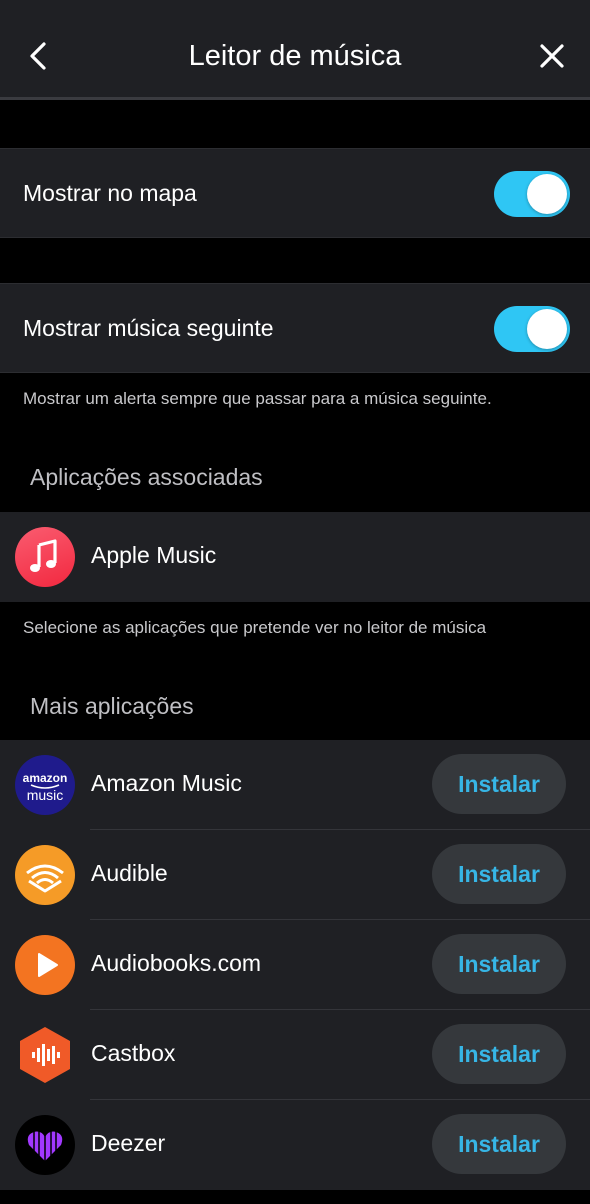 This screenshot has height=1204, width=590. I want to click on app-name: Amazon Music, so click(166, 783).